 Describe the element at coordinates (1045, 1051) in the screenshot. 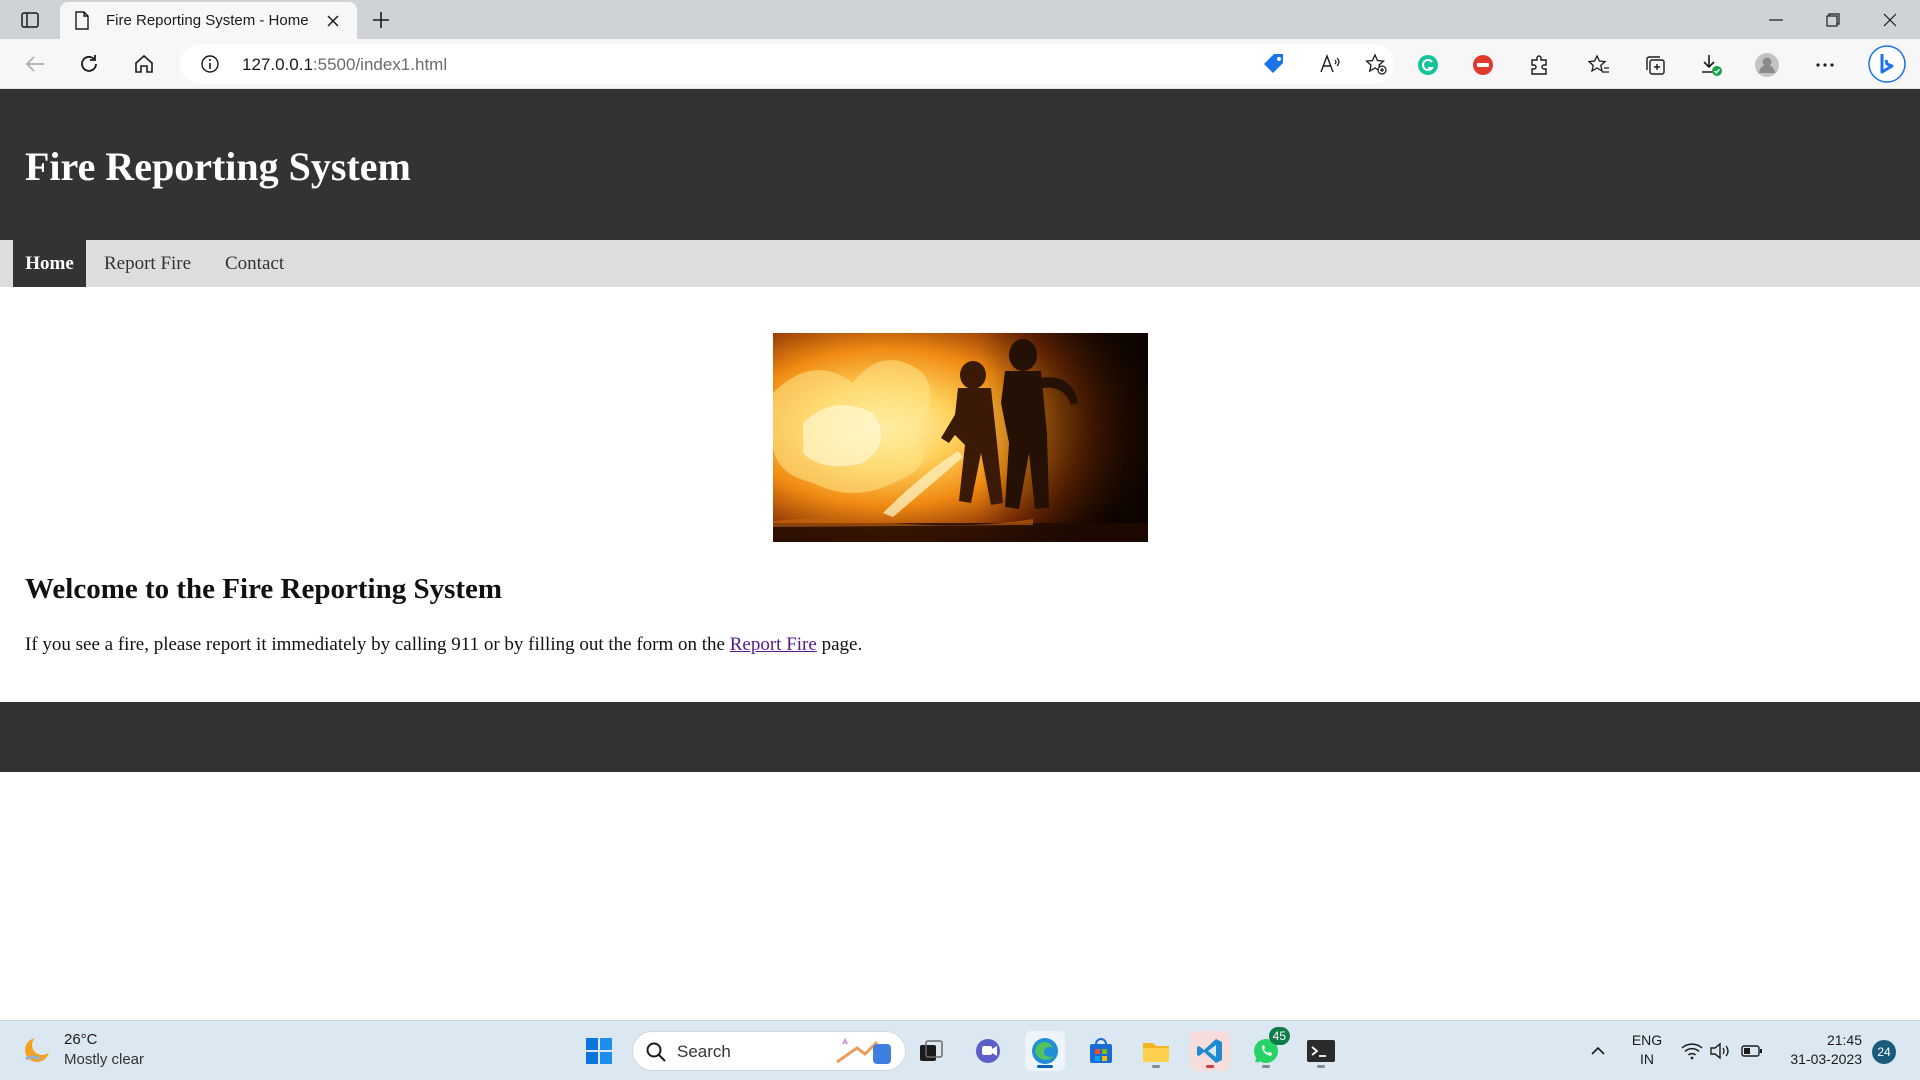

I see `edge-taskbar-icon` at that location.